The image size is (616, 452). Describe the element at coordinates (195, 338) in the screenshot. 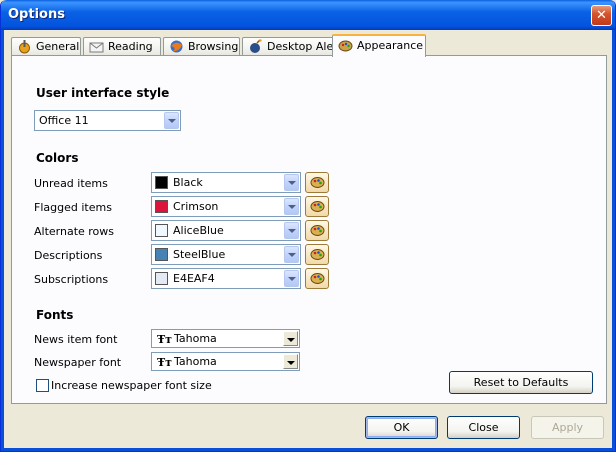

I see `news-item-font-value: Tahoma` at that location.